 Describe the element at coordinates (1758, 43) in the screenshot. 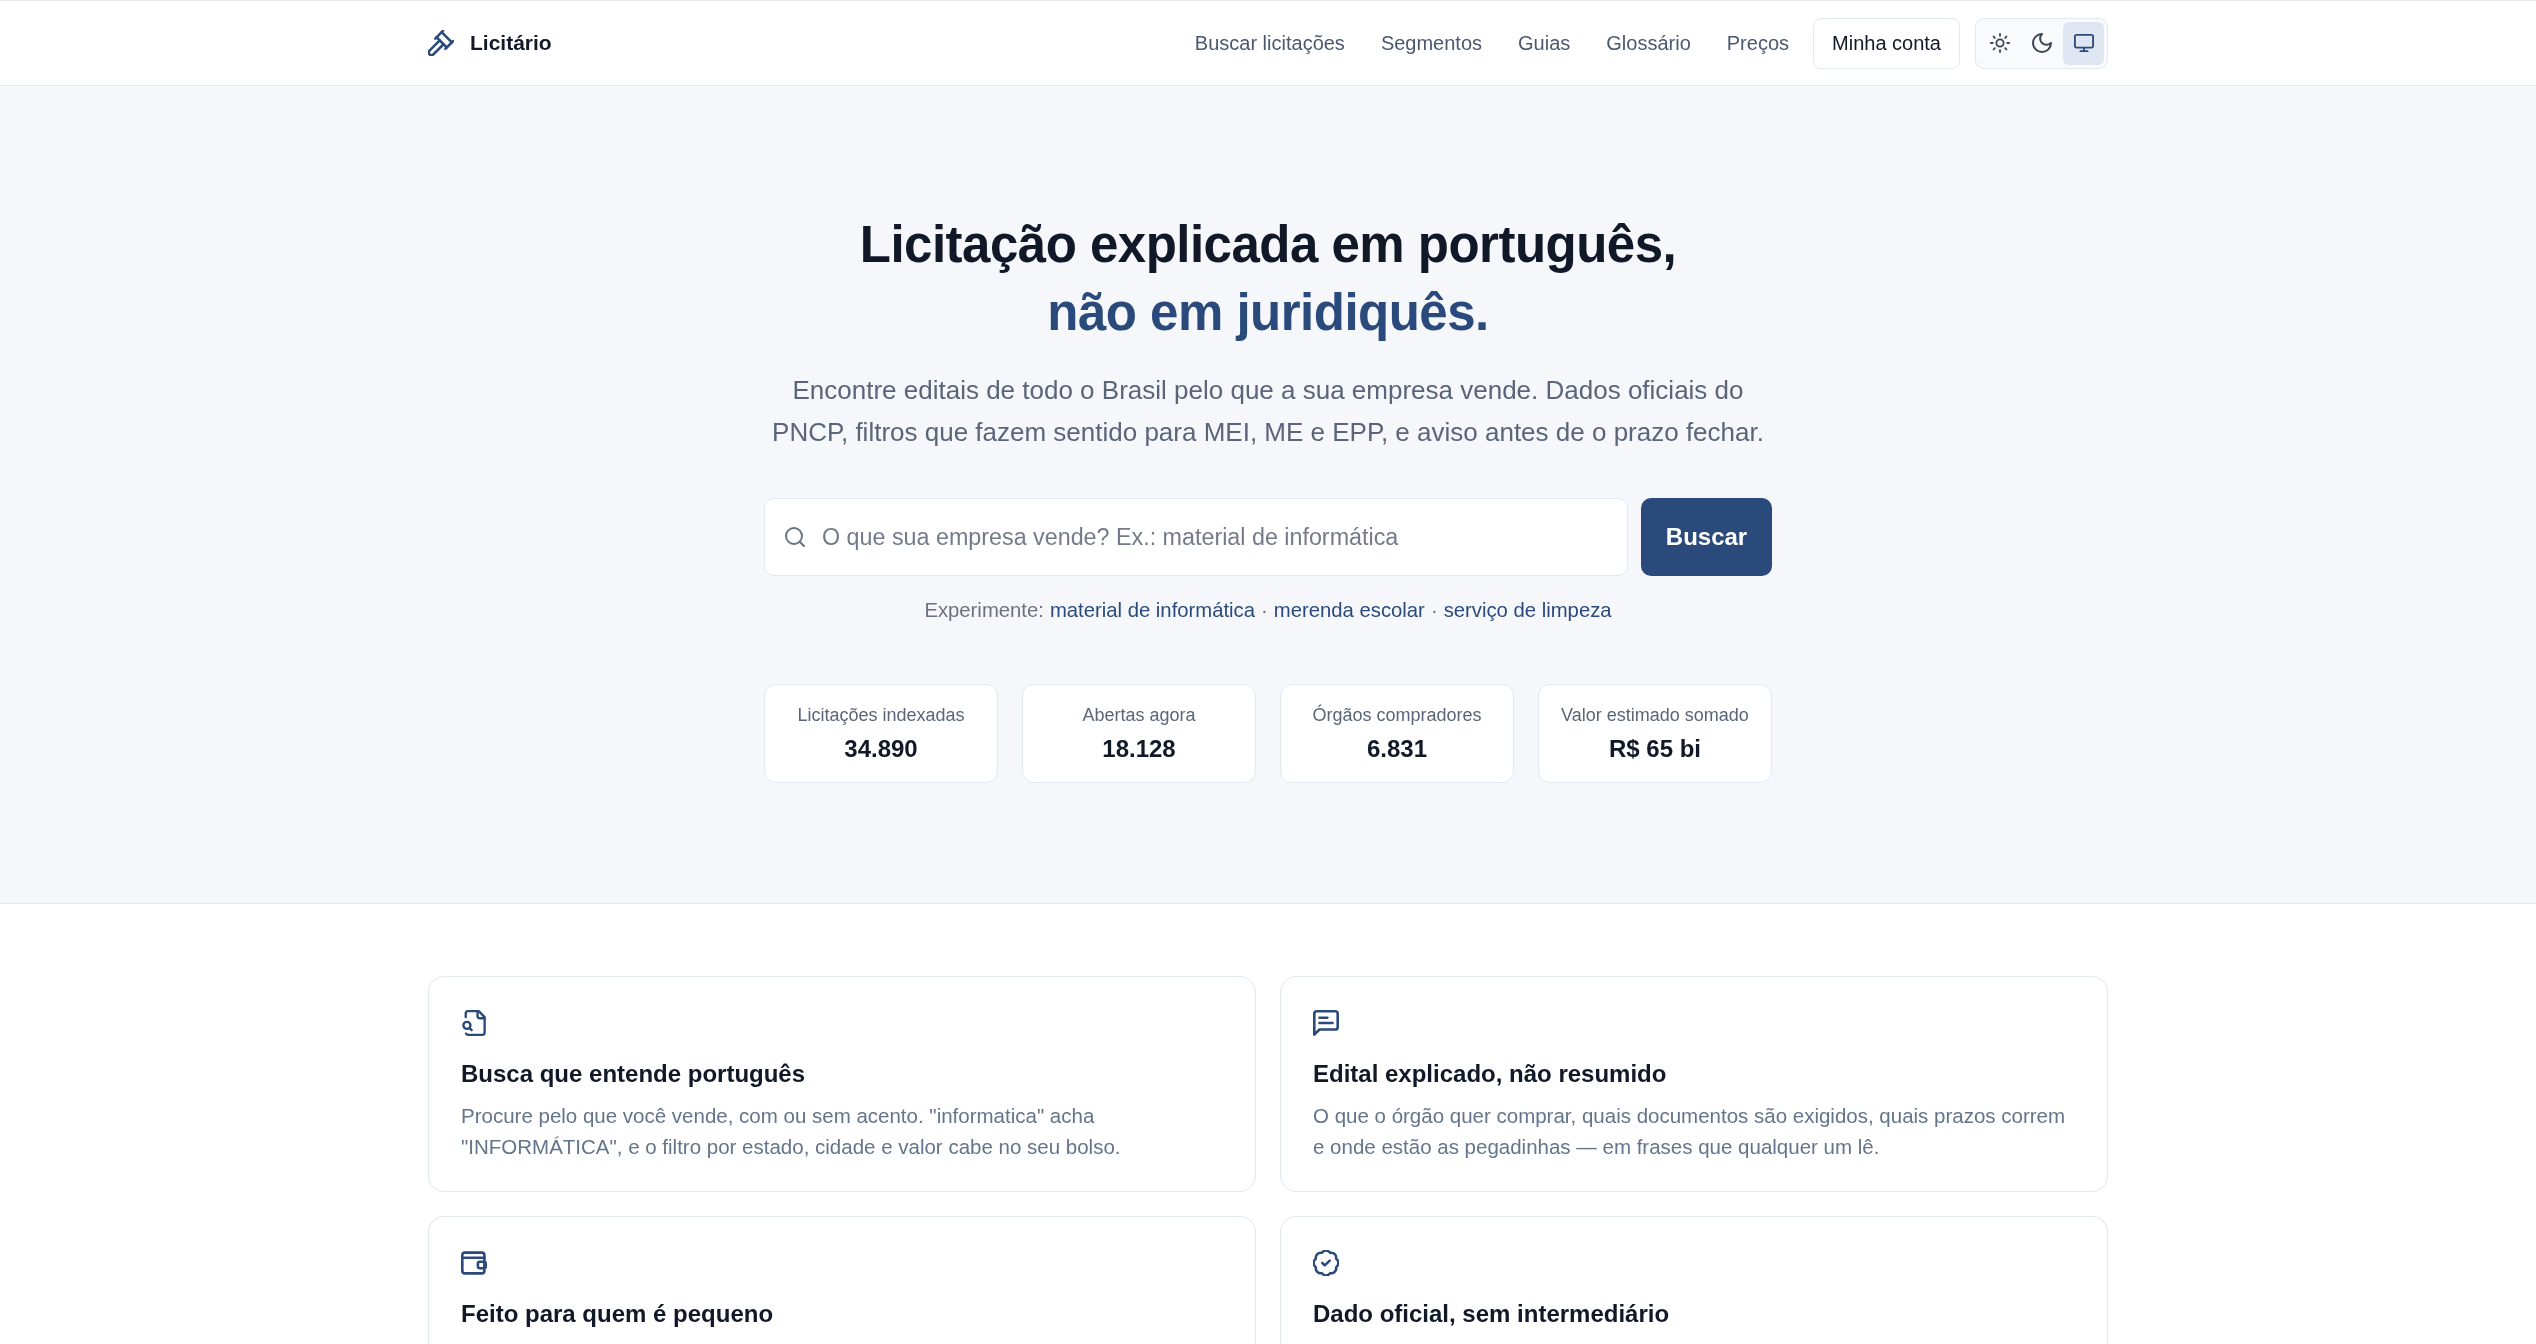

I see `nav-link: Preços` at that location.